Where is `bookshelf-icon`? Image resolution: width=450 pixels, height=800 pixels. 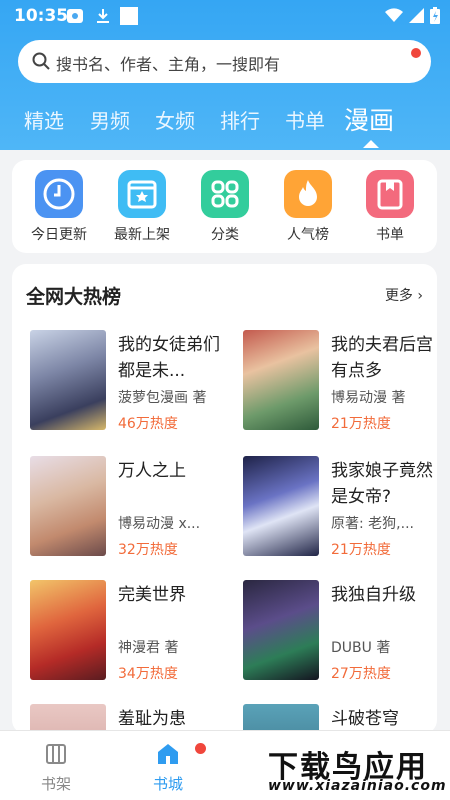 bookshelf-icon is located at coordinates (56, 754).